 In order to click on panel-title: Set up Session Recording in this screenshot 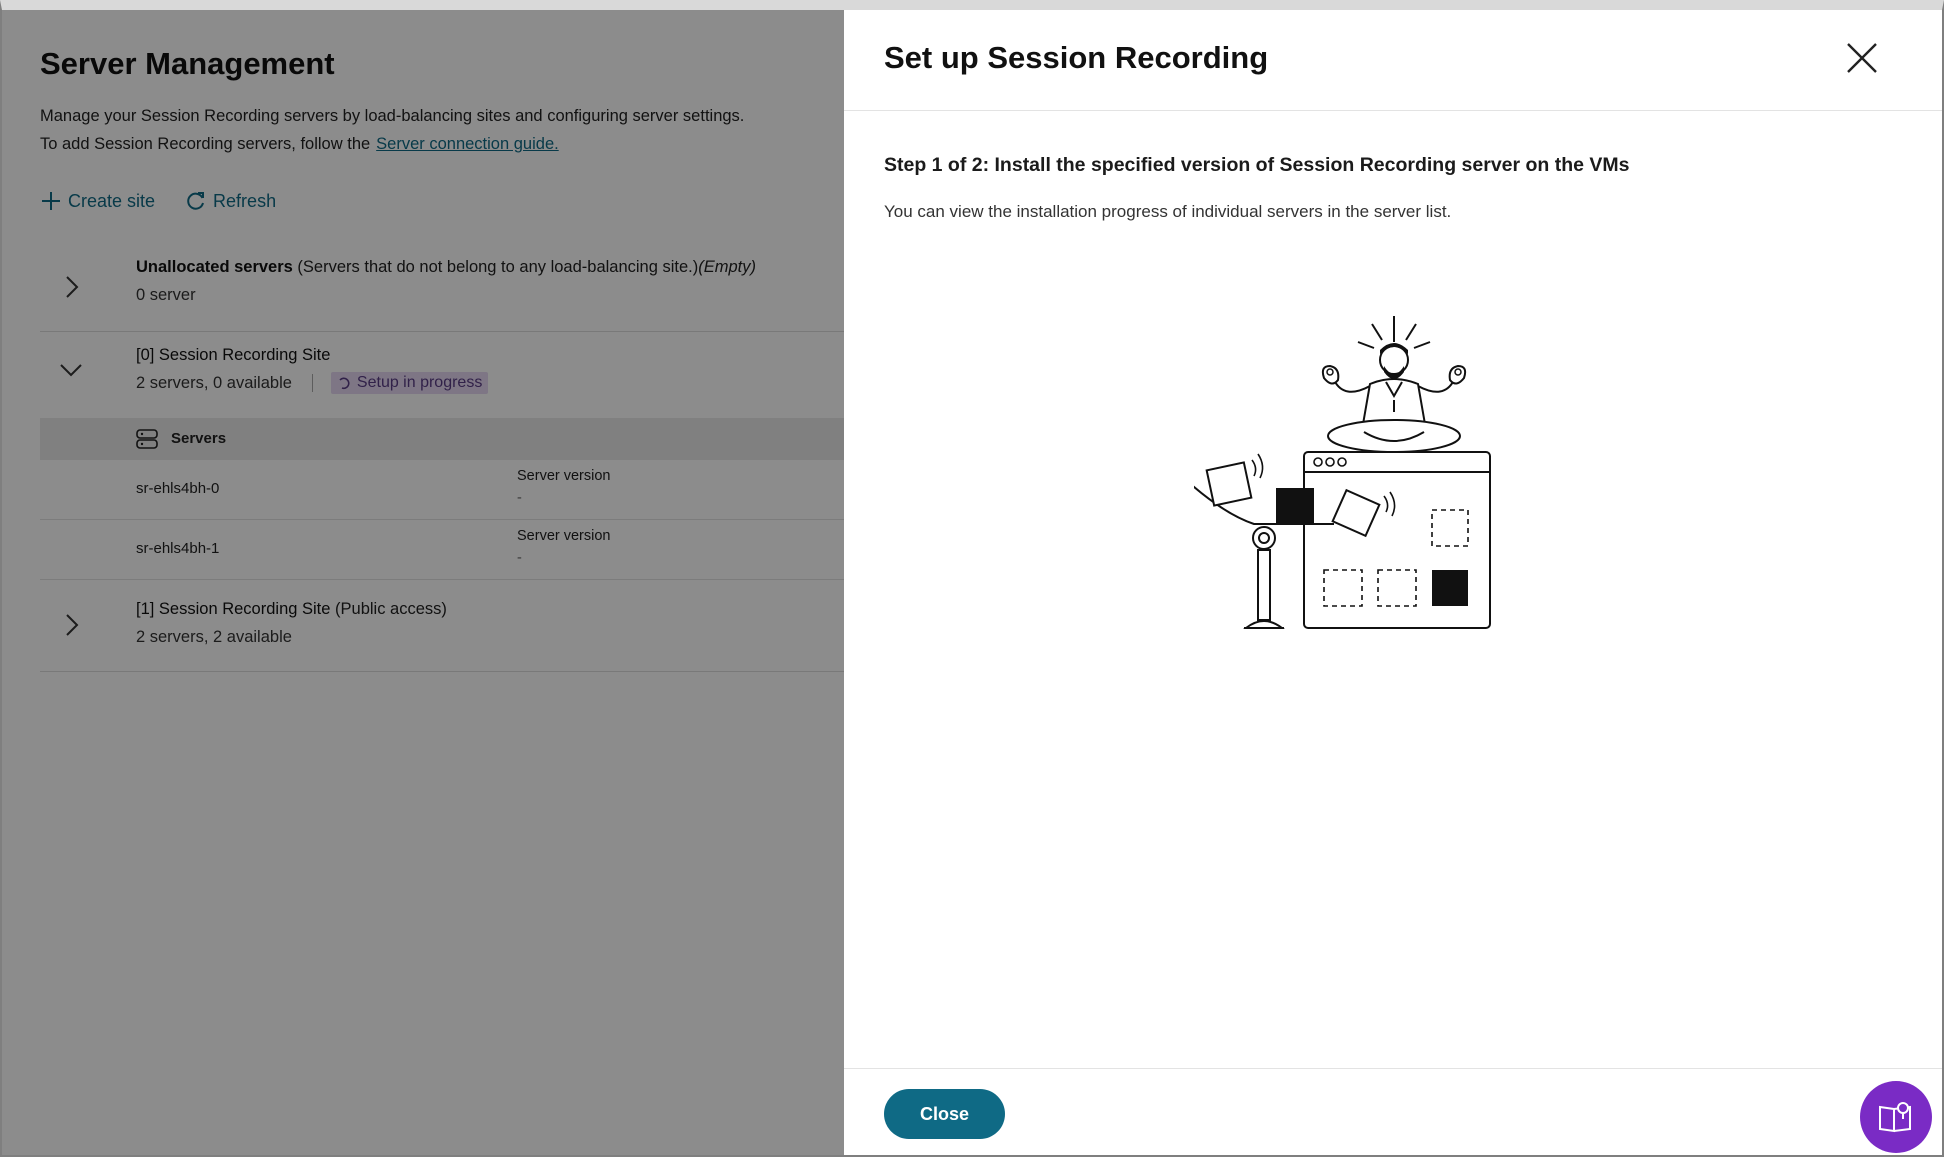, I will do `click(1076, 57)`.